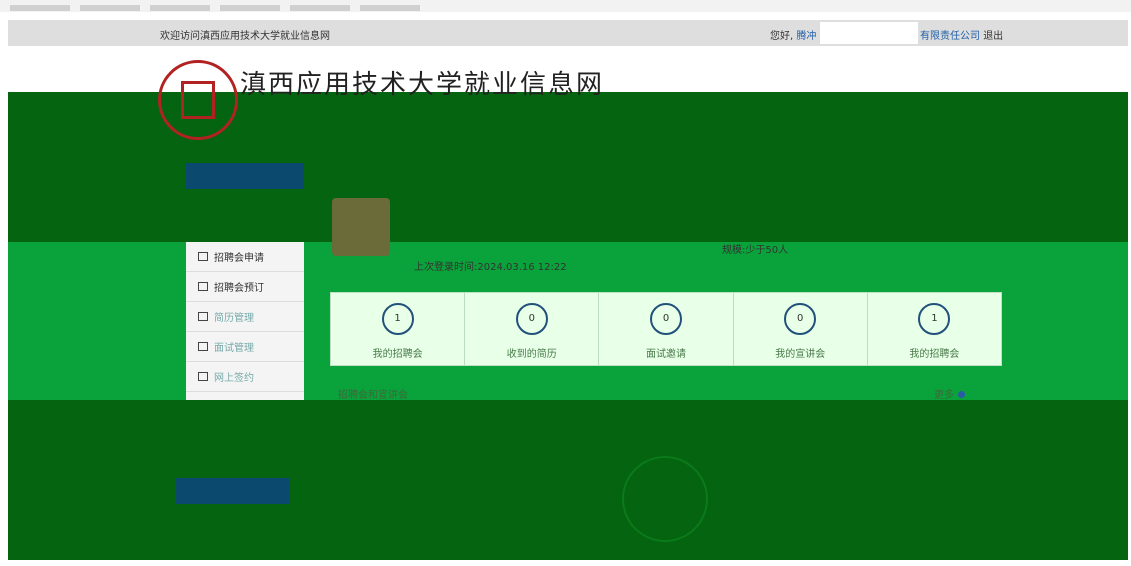 The height and width of the screenshot is (566, 1131). I want to click on sidebar-item-job-fair-apply: 招聘会申请, so click(245, 257).